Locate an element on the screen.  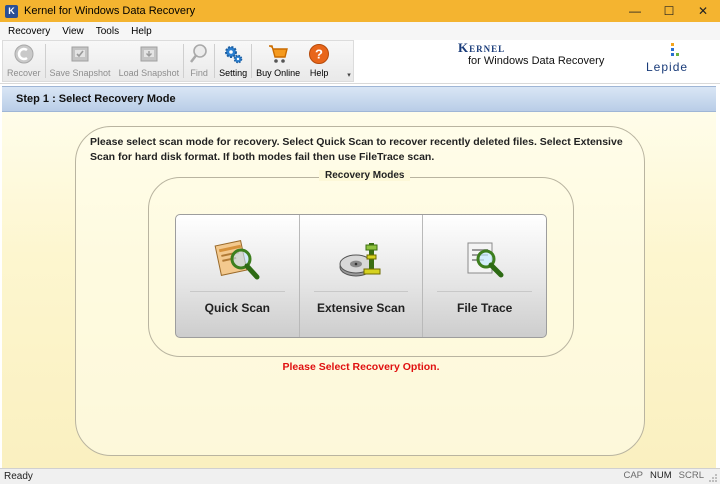
load-snapshot-label: Load Snapshot is located at coordinates (149, 73).